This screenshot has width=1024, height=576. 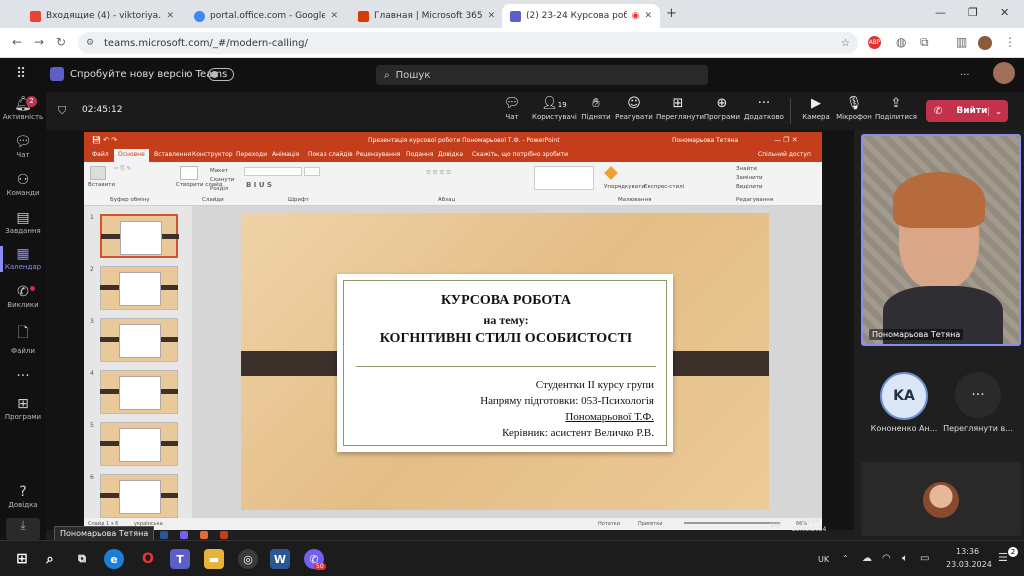 I want to click on share-button: ⇪ Поділитися, so click(x=896, y=108).